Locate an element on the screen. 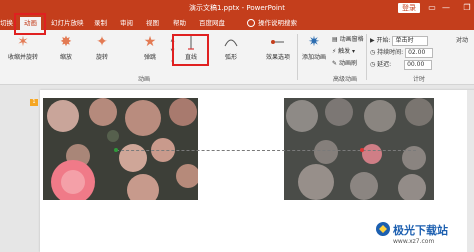  tab-view: 视图 is located at coordinates (152, 23).